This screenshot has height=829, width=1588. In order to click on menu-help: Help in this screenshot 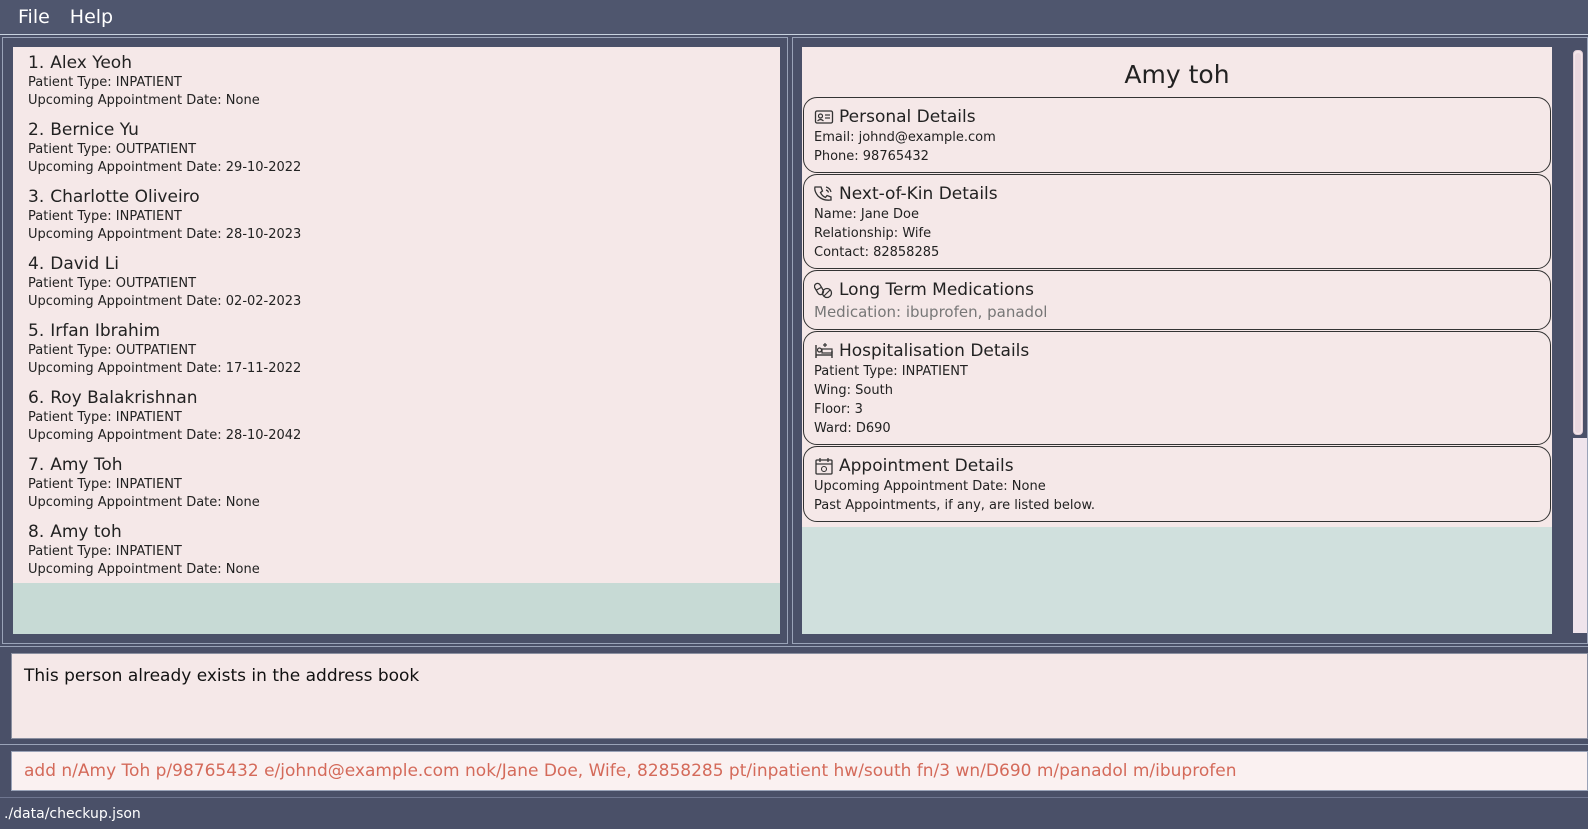, I will do `click(91, 17)`.